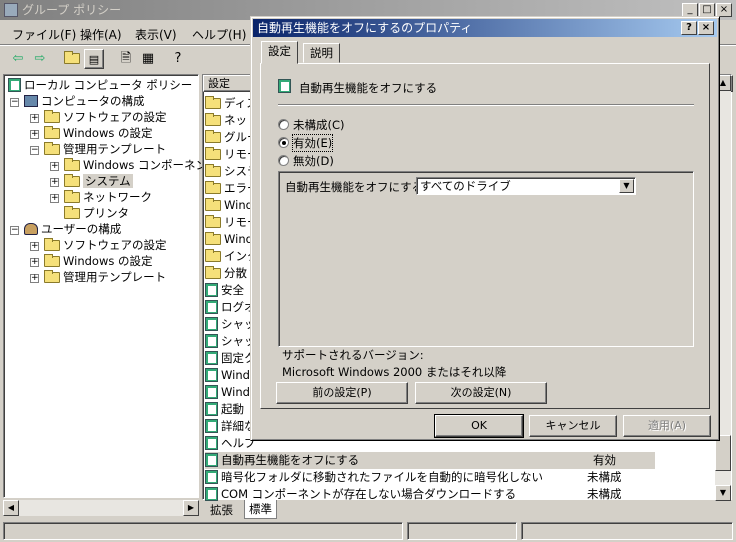  I want to click on tree-item-user-windows-settings: Windows の設定, so click(98, 261).